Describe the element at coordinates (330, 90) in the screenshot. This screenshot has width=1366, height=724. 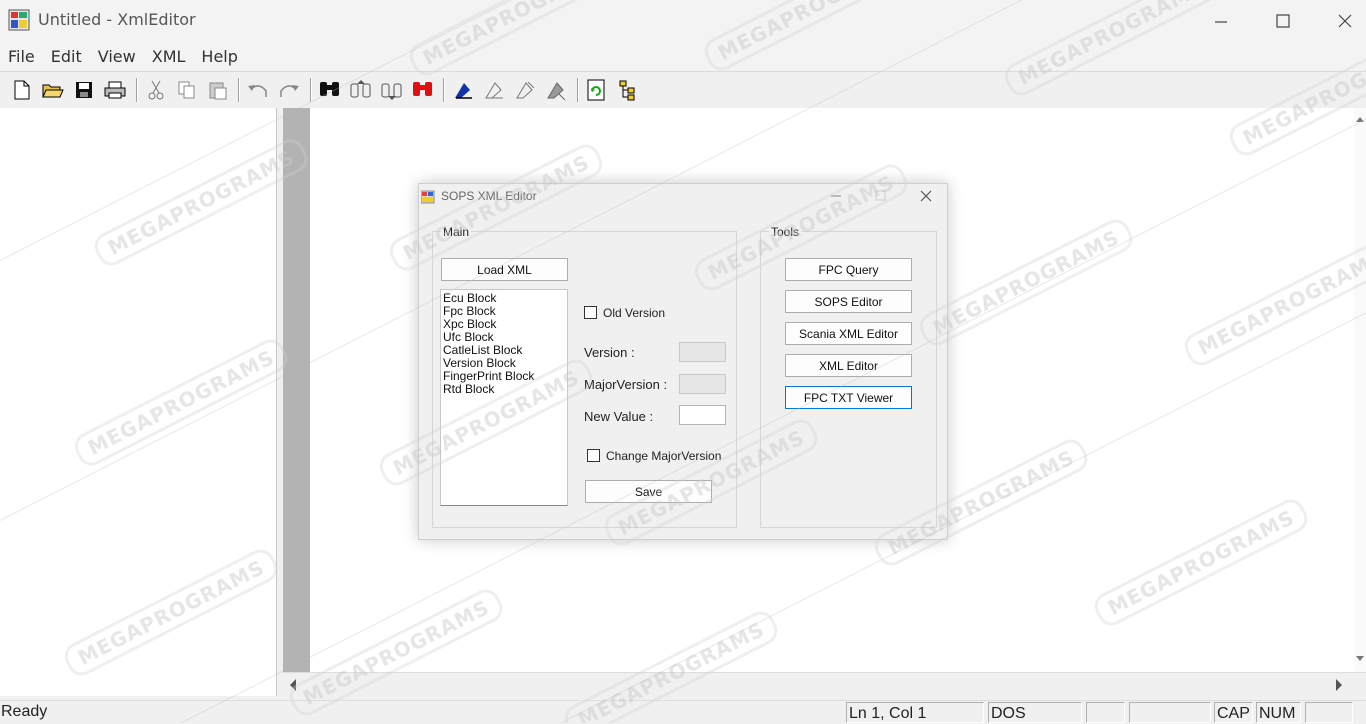
I see `find-icon` at that location.